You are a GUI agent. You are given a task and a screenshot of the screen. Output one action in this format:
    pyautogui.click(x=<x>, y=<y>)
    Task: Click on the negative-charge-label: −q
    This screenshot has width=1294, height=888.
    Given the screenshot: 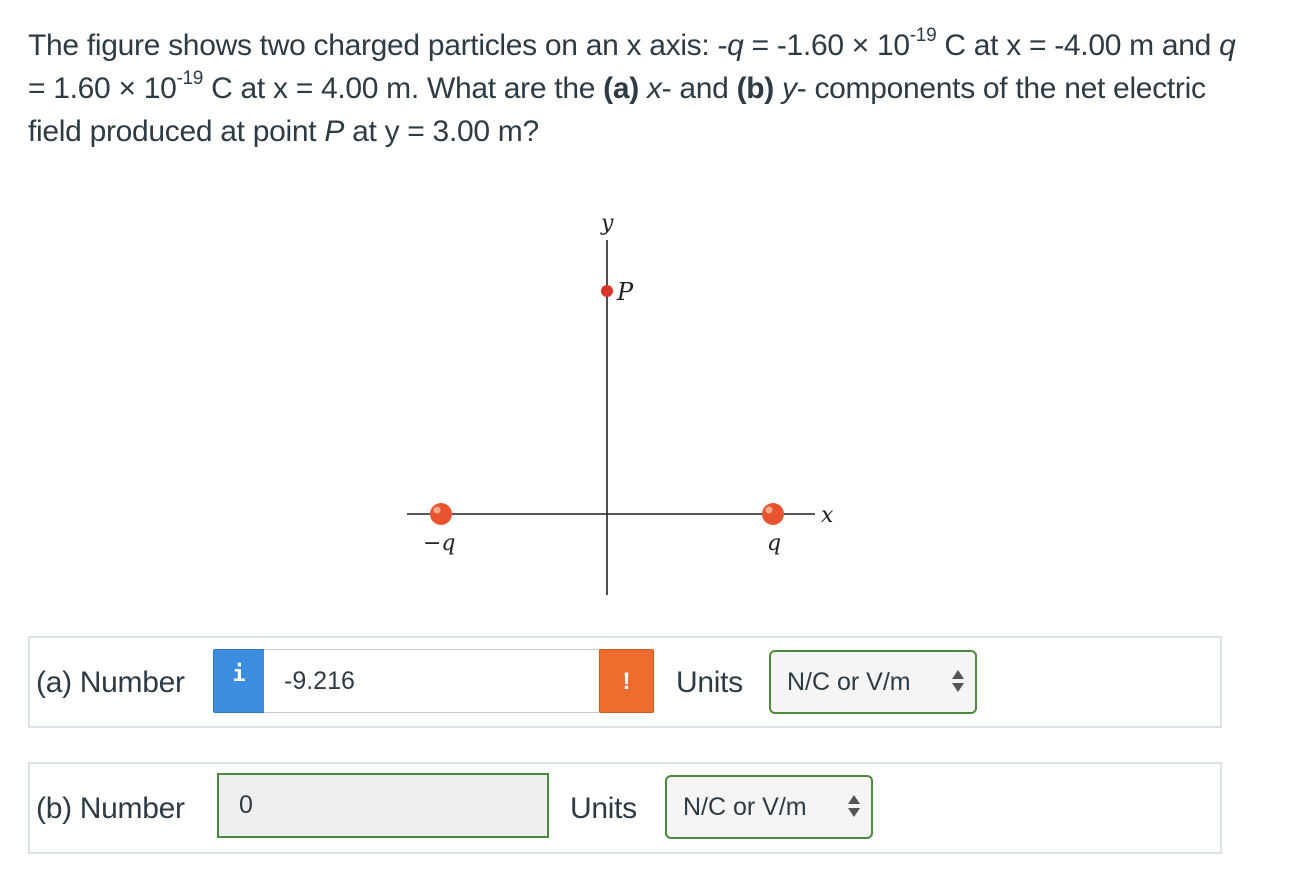 What is the action you would take?
    pyautogui.click(x=439, y=543)
    